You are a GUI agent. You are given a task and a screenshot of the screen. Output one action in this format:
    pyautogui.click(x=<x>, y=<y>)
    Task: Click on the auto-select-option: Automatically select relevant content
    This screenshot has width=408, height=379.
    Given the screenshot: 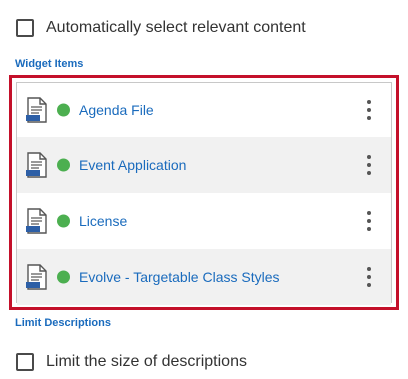 What is the action you would take?
    pyautogui.click(x=161, y=28)
    